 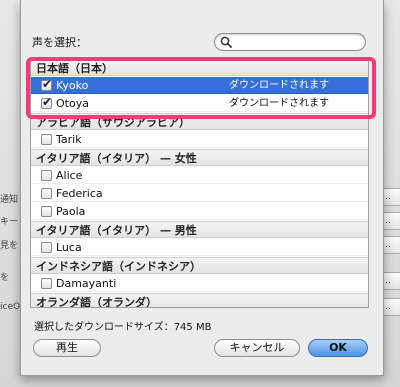 What do you see at coordinates (199, 247) in the screenshot?
I see `voice-row: Luca` at bounding box center [199, 247].